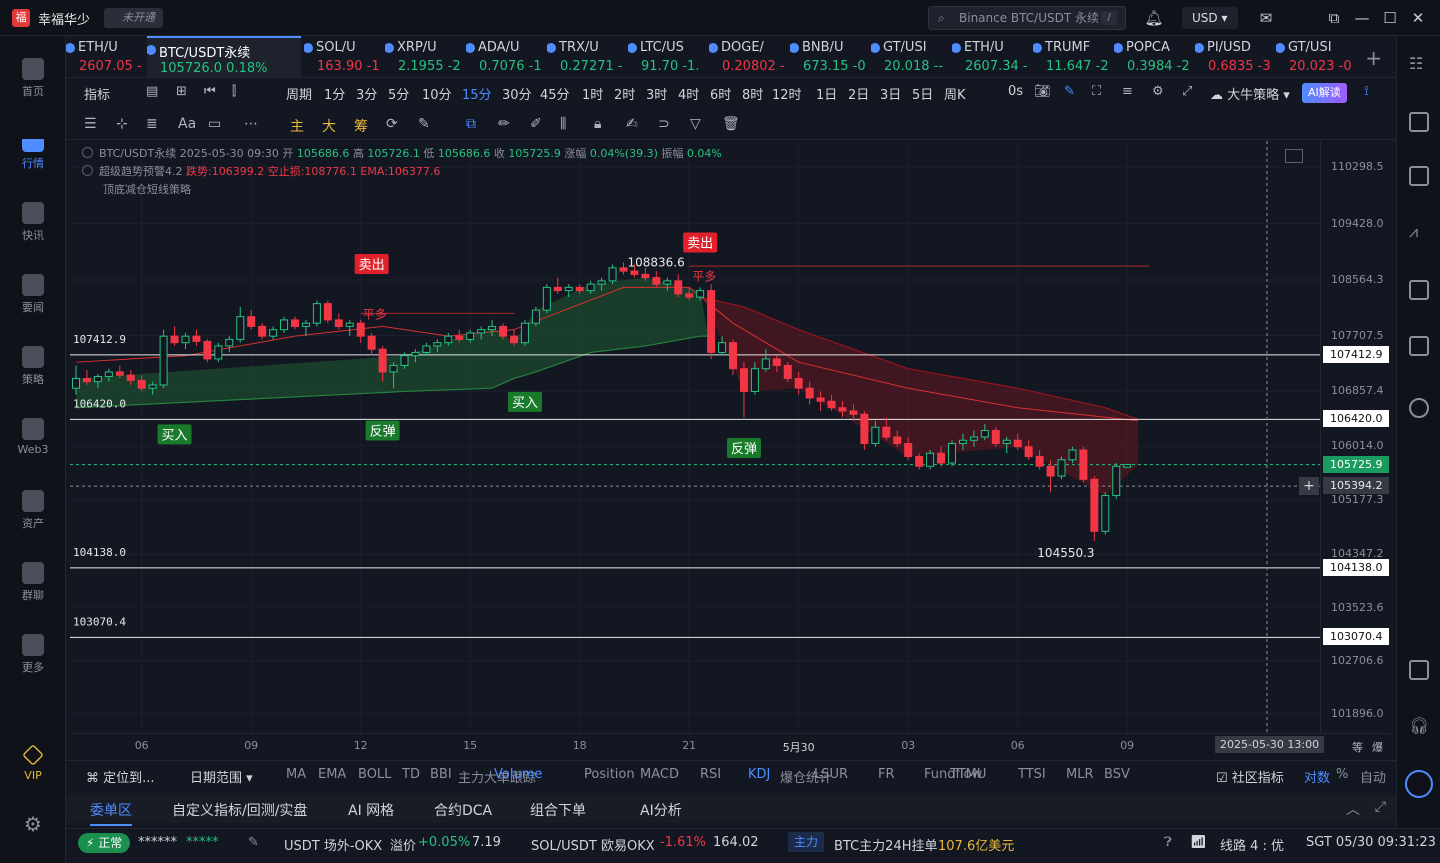 The width and height of the screenshot is (1440, 863). Describe the element at coordinates (592, 93) in the screenshot. I see `interval-9: 1时` at that location.